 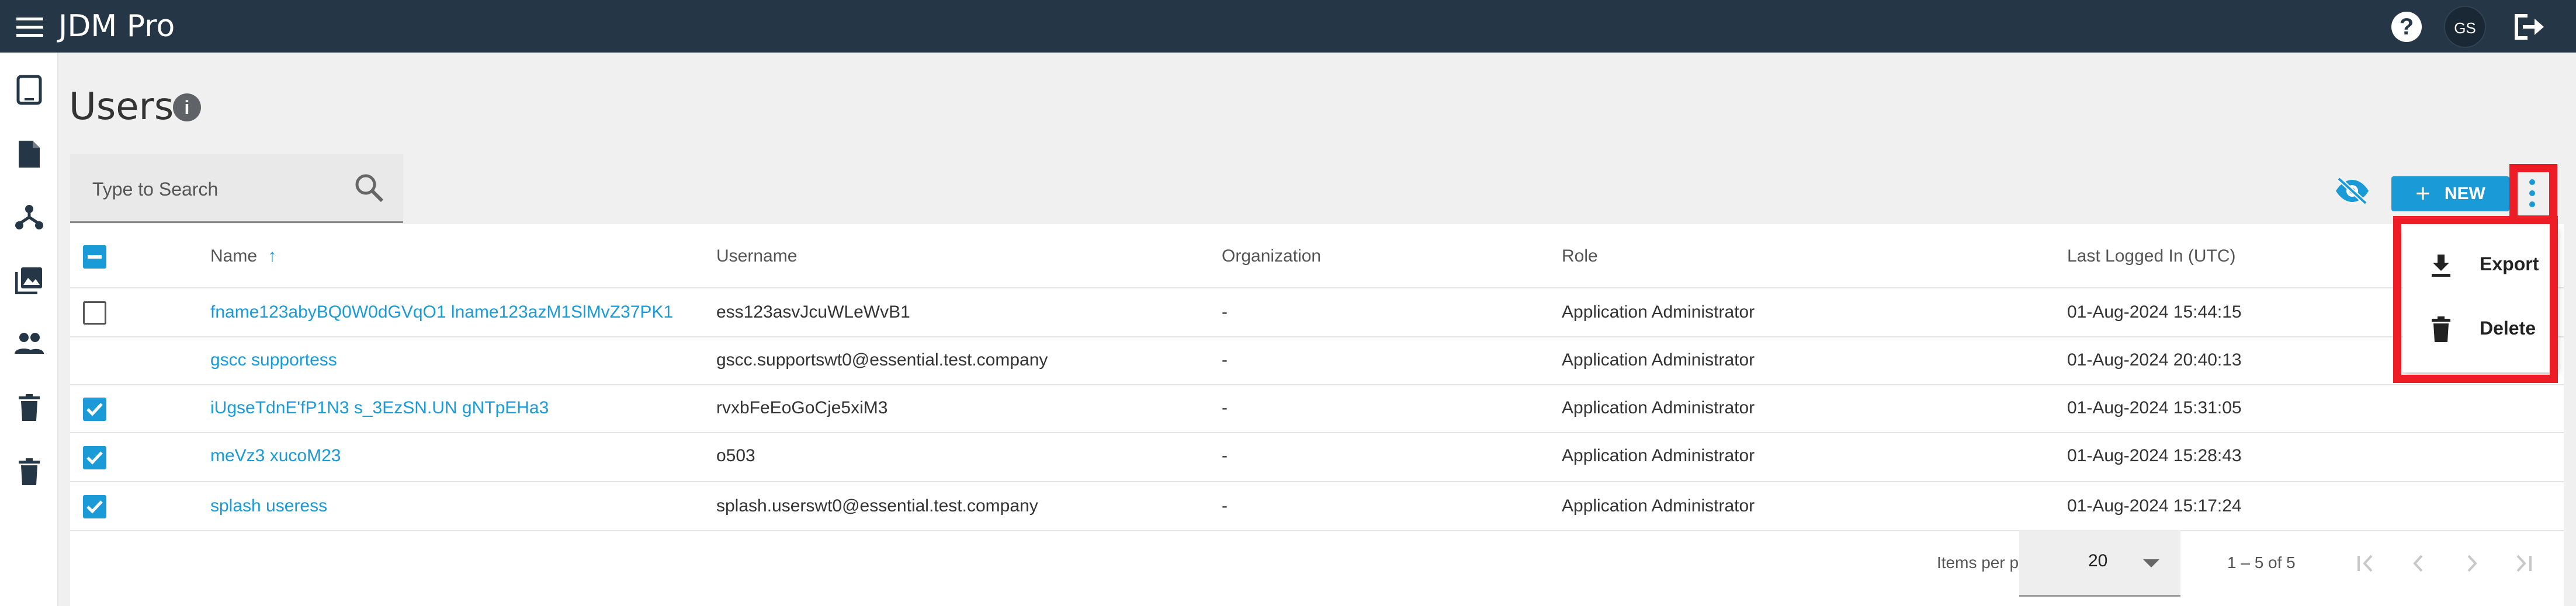 I want to click on more-options-menu: Export Delete, so click(x=2479, y=298).